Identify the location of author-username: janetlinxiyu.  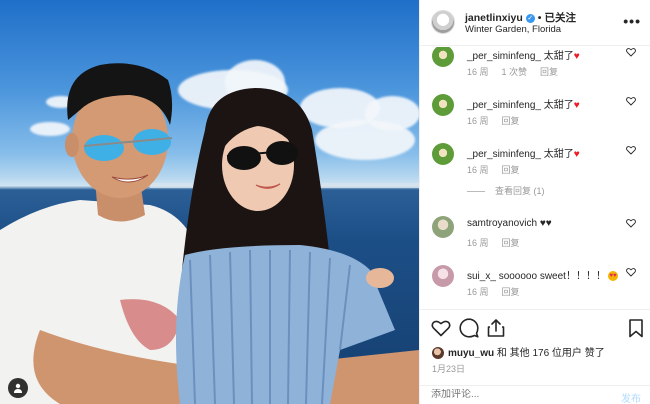
(494, 18).